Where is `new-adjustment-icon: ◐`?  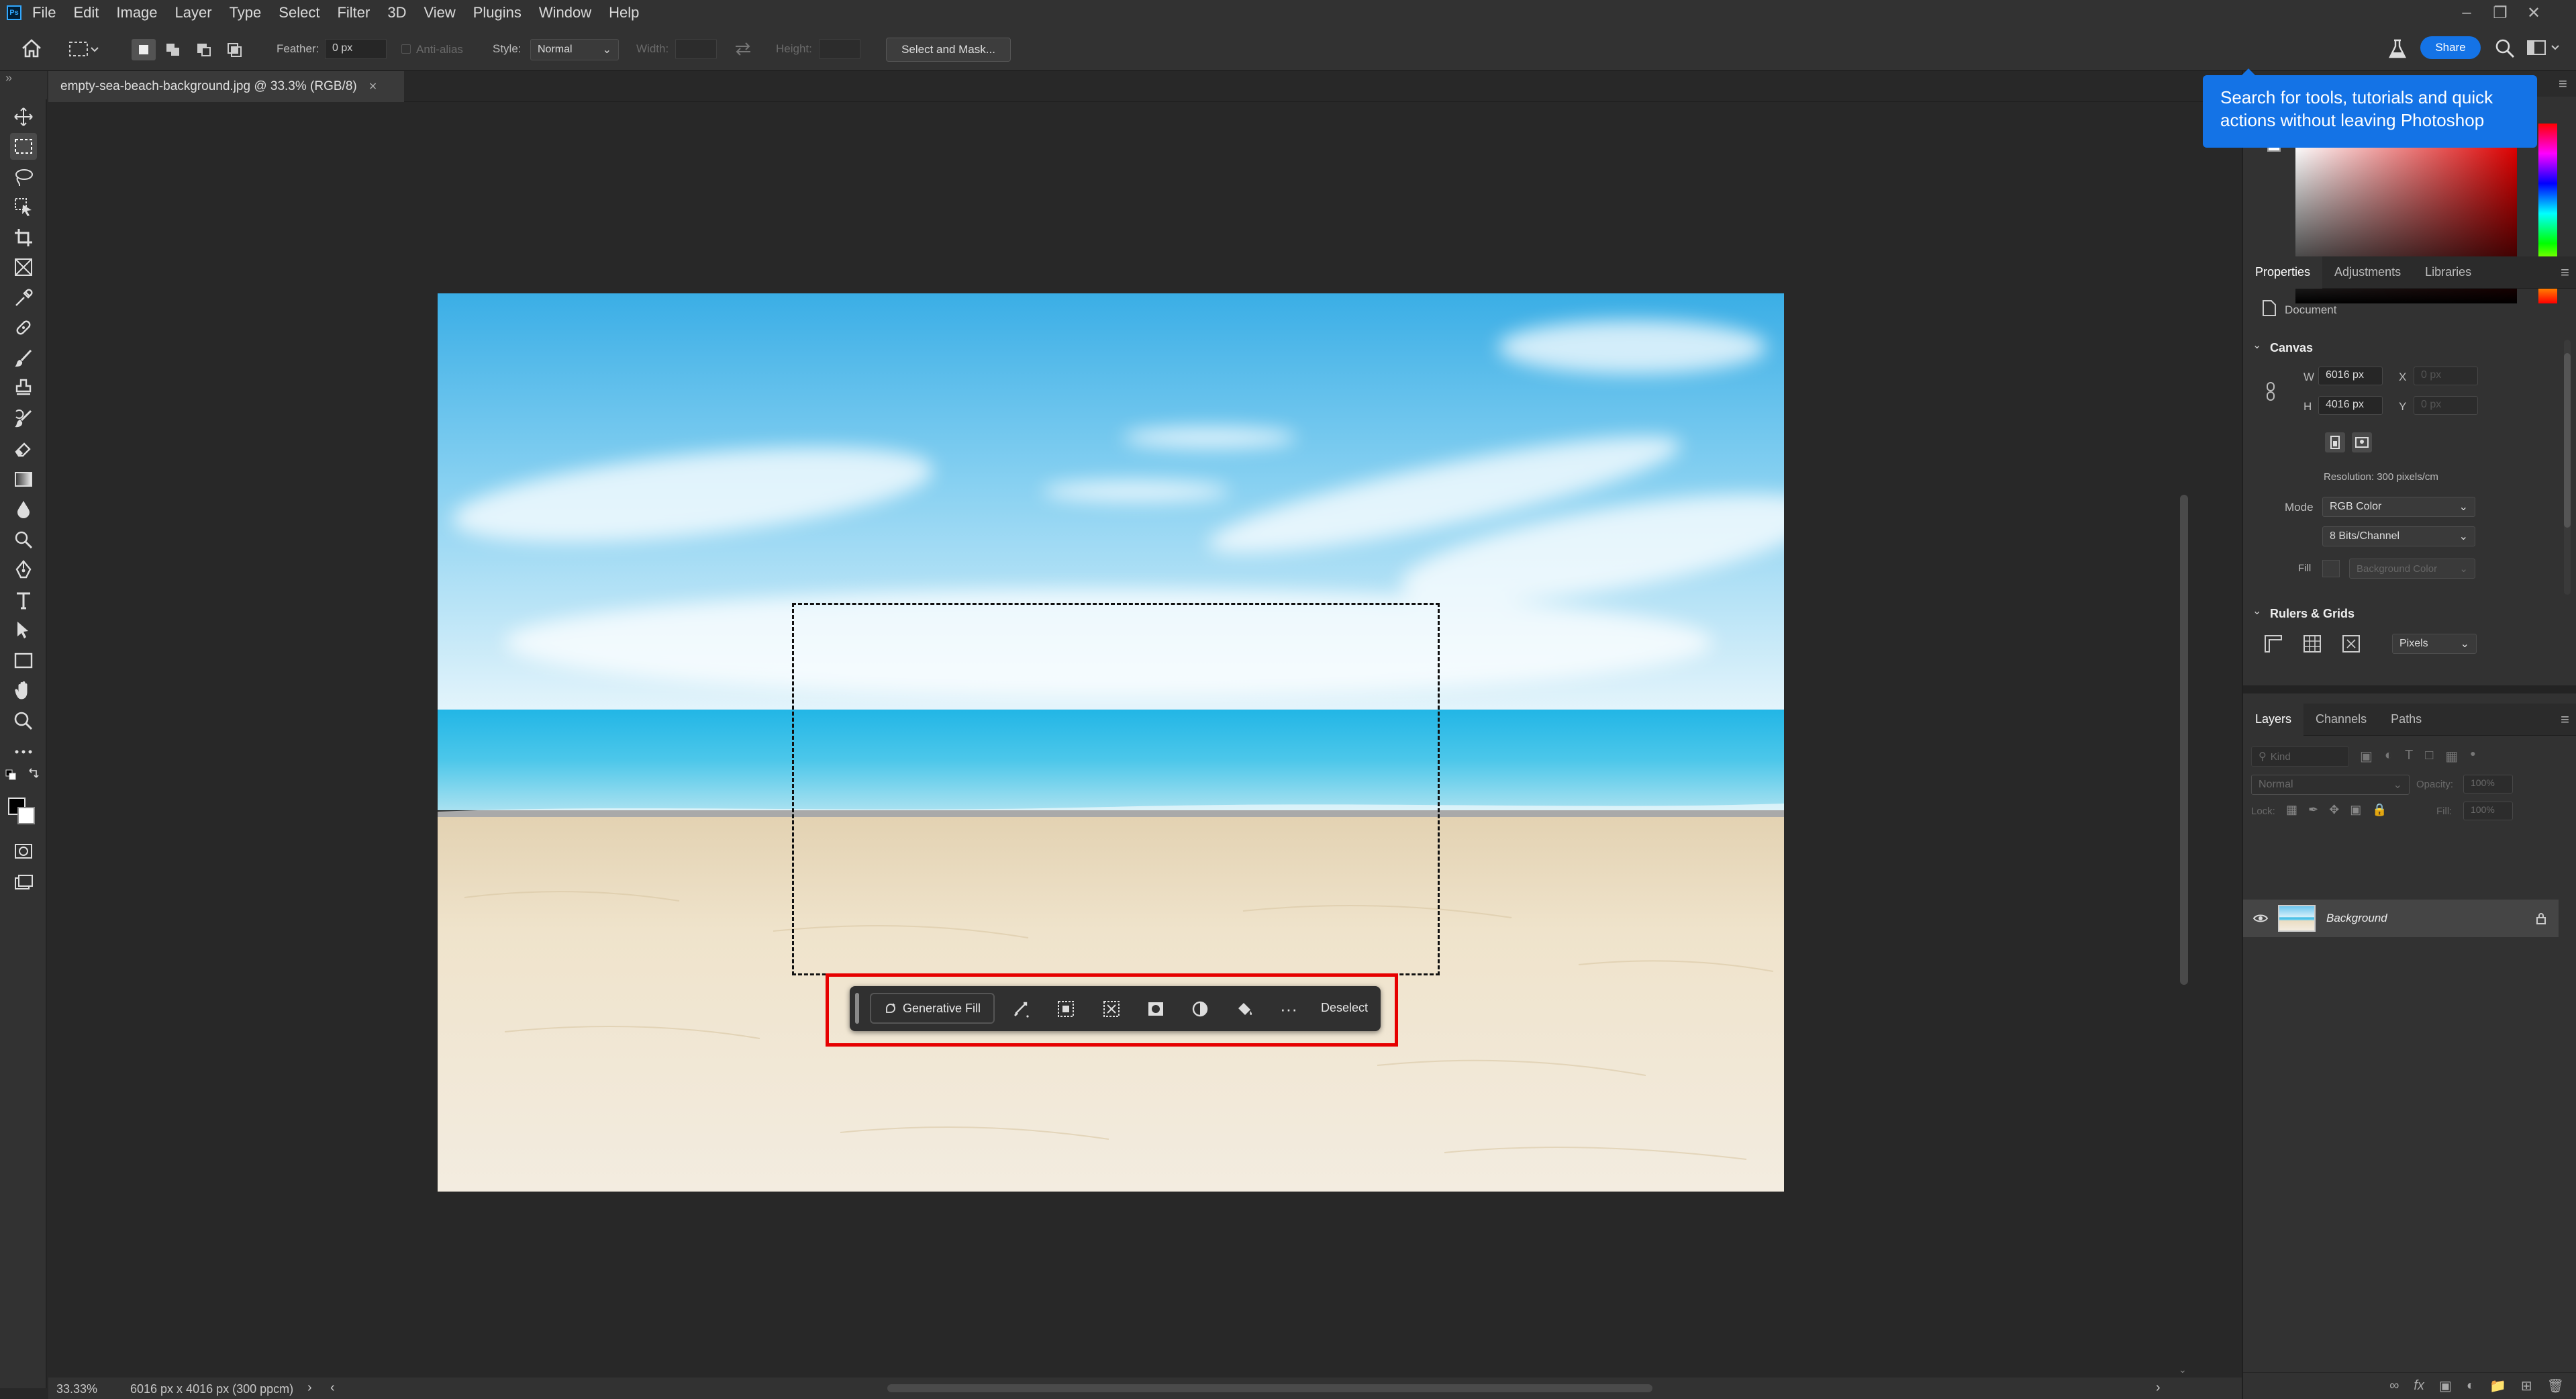
new-adjustment-icon: ◐ is located at coordinates (2471, 1386).